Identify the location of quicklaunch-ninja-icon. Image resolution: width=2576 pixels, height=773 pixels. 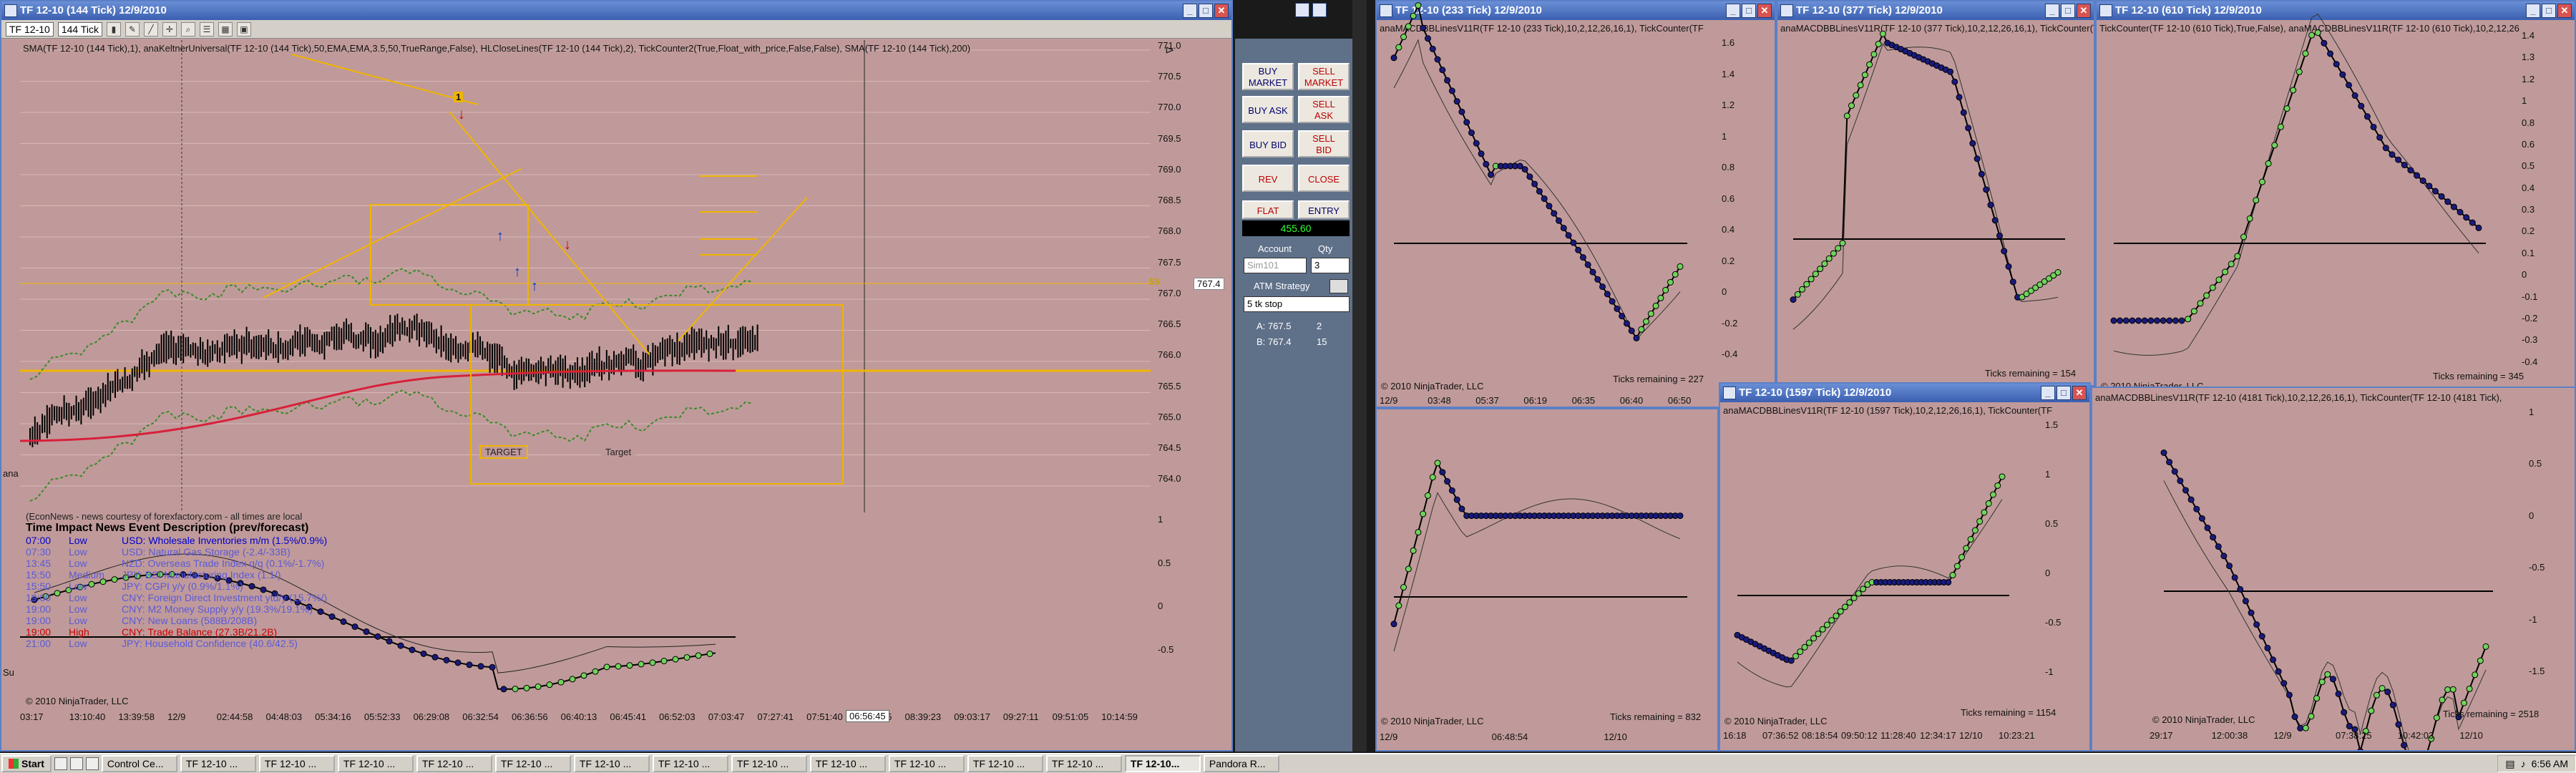
(92, 763).